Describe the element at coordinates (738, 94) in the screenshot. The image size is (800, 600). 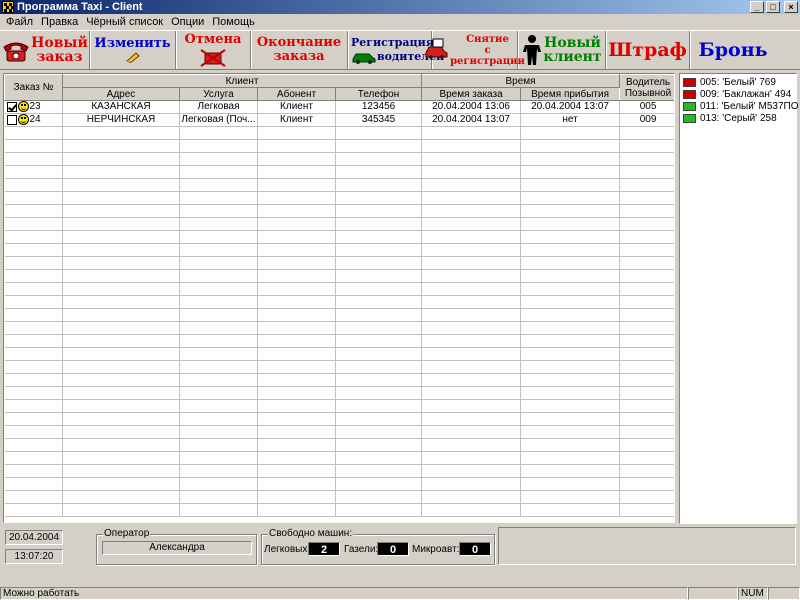
I see `driver-list-item: 009: 'Баклажан' 494` at that location.